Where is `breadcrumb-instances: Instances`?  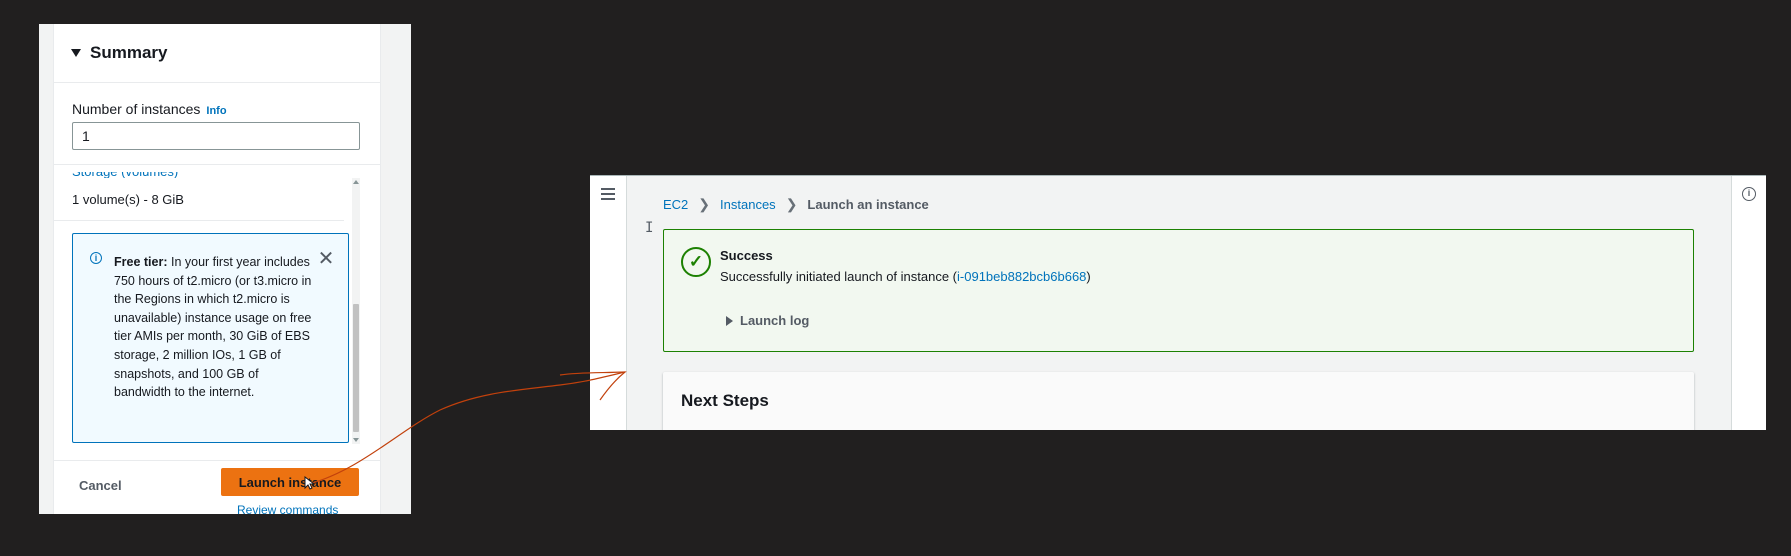 breadcrumb-instances: Instances is located at coordinates (748, 204).